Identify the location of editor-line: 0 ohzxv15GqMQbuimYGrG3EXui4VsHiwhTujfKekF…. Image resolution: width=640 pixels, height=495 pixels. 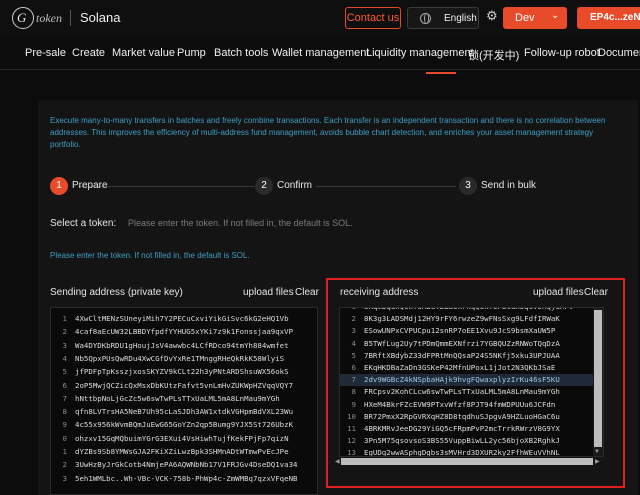
(184, 439).